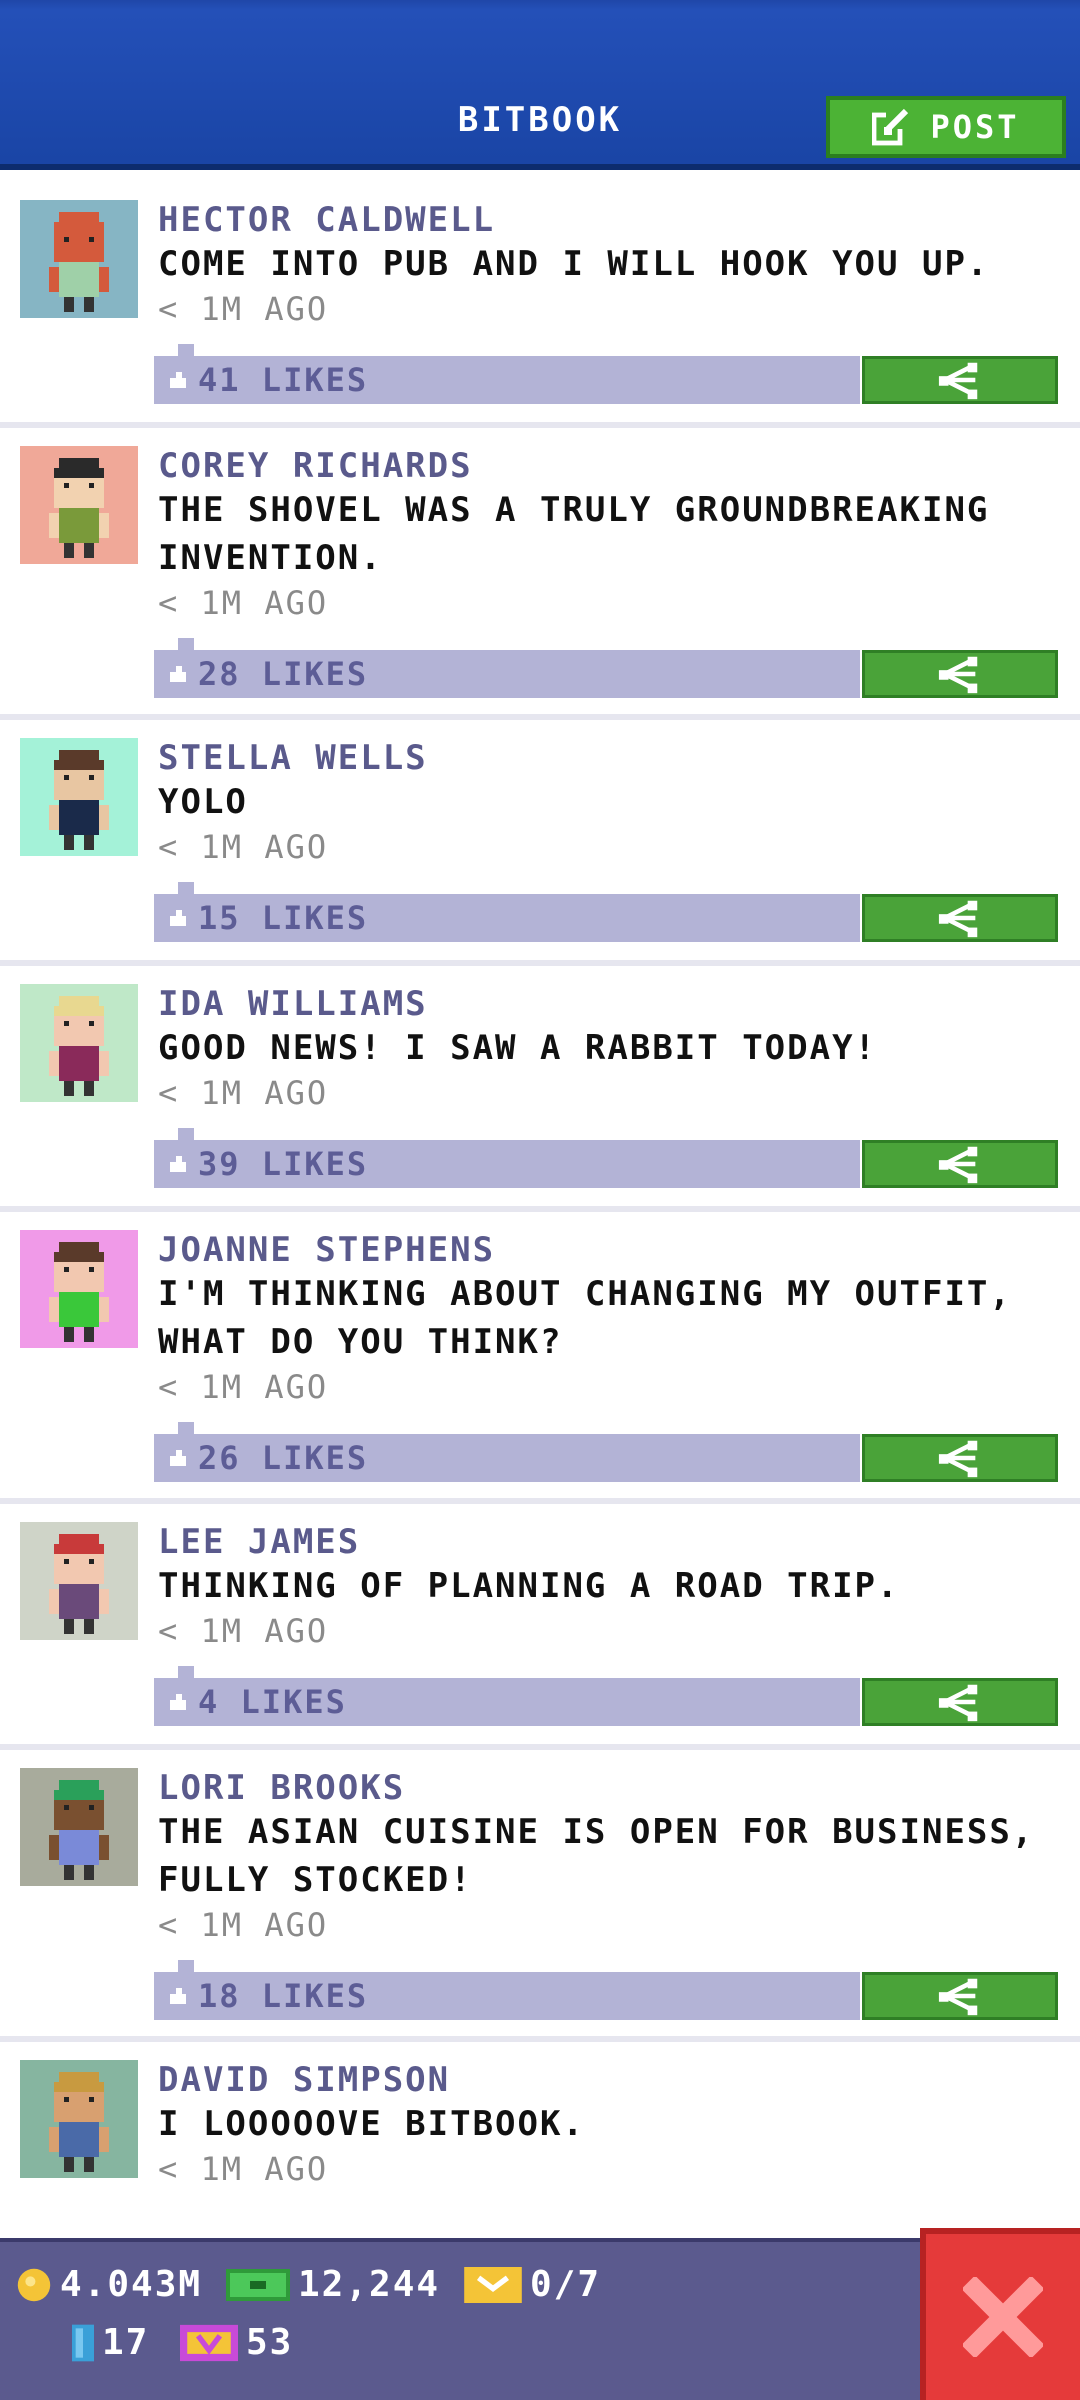  Describe the element at coordinates (283, 1164) in the screenshot. I see `likes-count: 39 LIKES` at that location.